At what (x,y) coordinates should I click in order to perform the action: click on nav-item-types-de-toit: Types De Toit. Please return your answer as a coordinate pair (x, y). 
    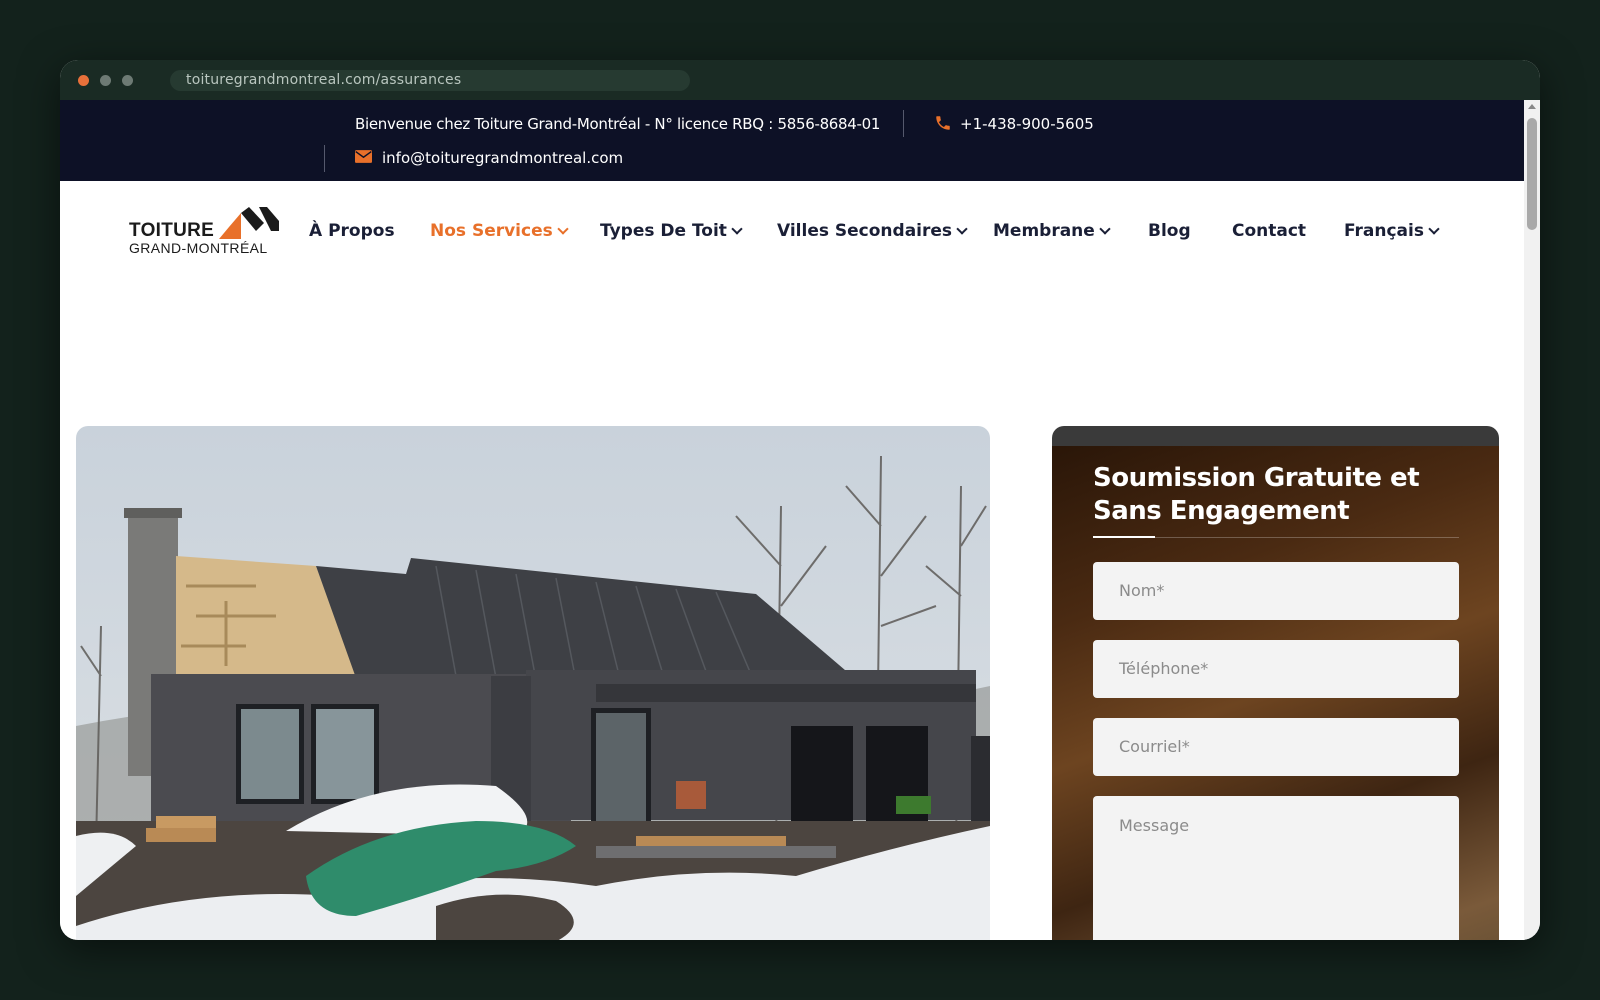
    Looking at the image, I should click on (671, 231).